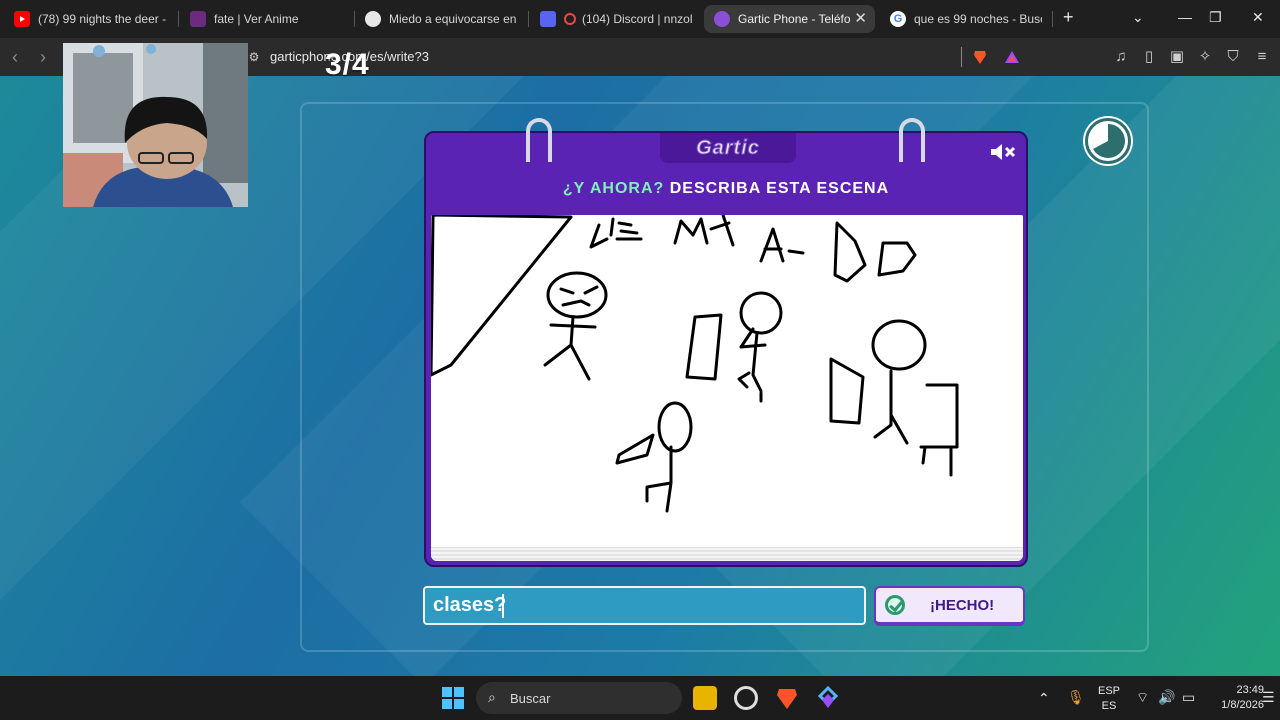 The image size is (1280, 720). I want to click on notebook-ring-left, so click(539, 140).